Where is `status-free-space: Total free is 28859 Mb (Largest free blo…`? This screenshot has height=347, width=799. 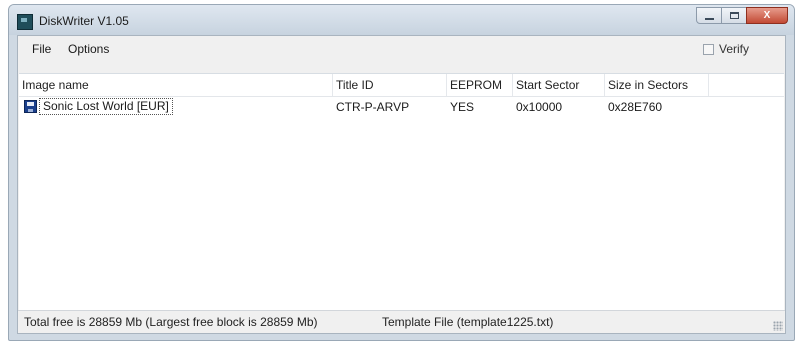
status-free-space: Total free is 28859 Mb (Largest free blo… is located at coordinates (171, 322).